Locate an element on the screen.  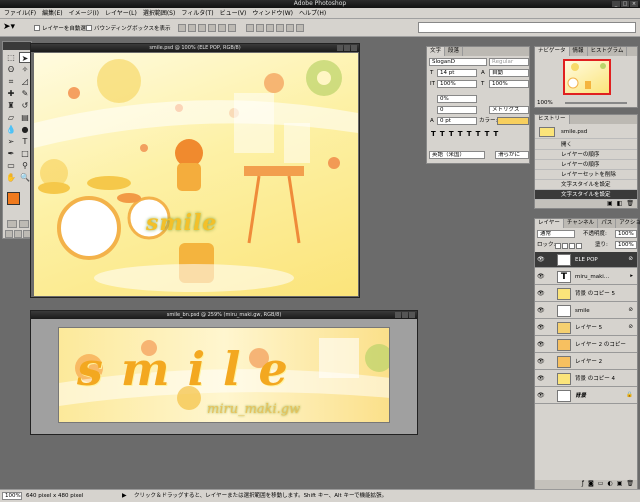
menu-view: ビュー(V) is located at coordinates (233, 13).